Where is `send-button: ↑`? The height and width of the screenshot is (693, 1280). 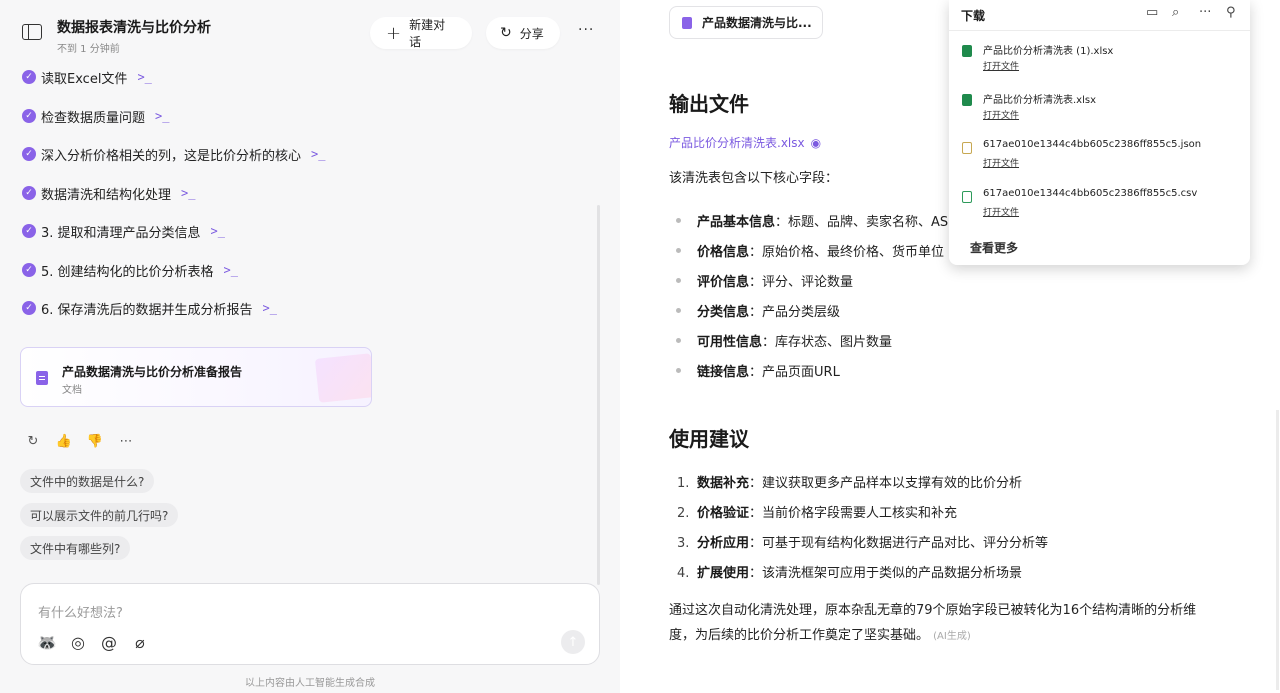
send-button: ↑ is located at coordinates (573, 642).